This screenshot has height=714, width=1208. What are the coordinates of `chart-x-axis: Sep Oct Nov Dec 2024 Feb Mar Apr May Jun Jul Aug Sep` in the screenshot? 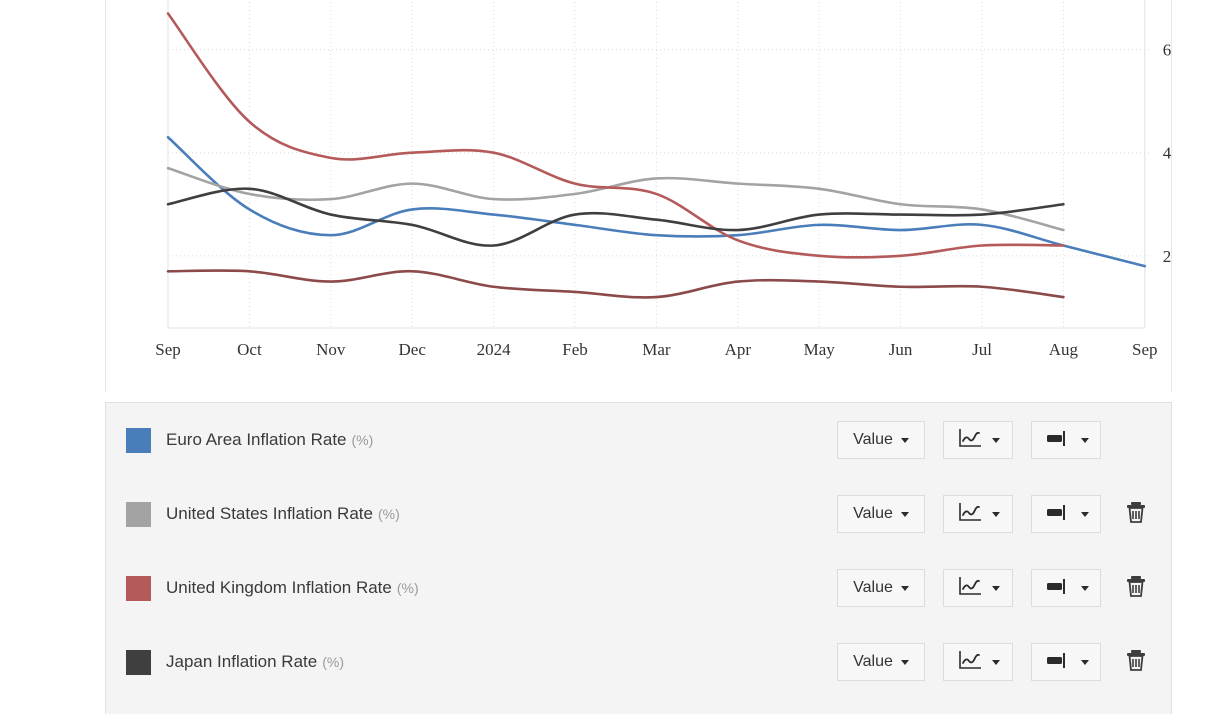 It's located at (656, 349).